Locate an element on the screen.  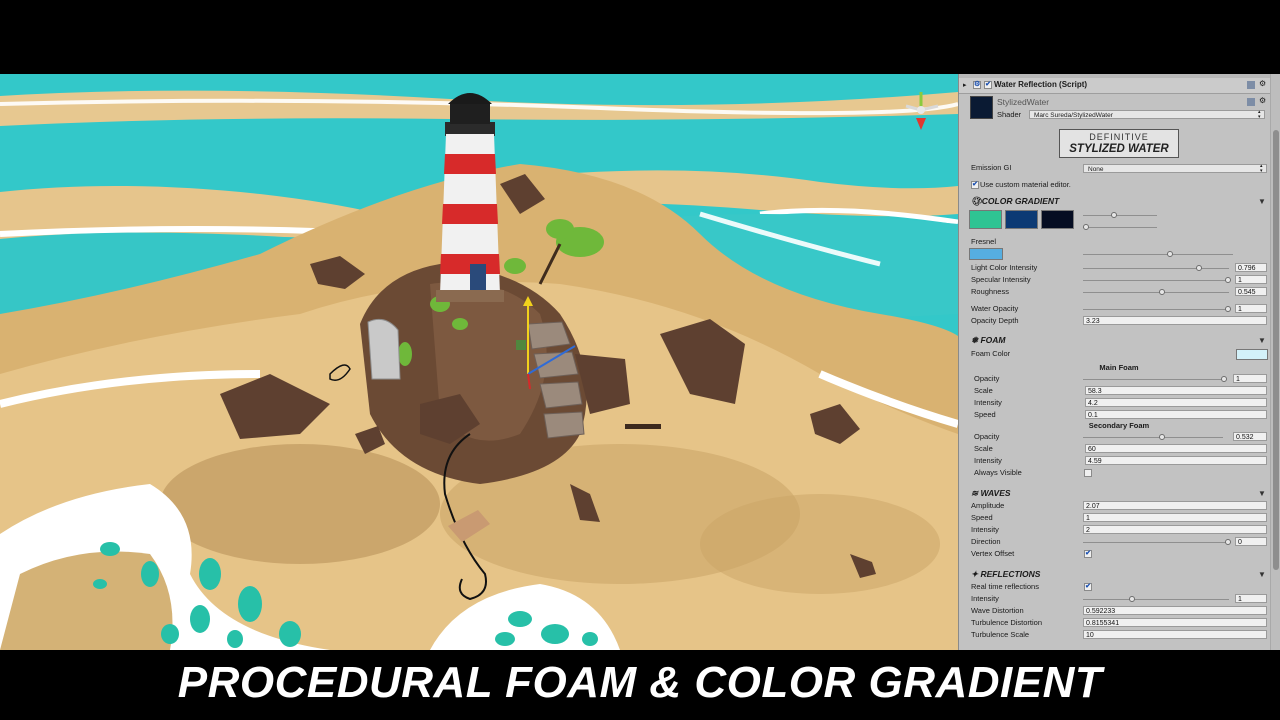
param-label: Turbulence Scale is located at coordinates (1000, 634).